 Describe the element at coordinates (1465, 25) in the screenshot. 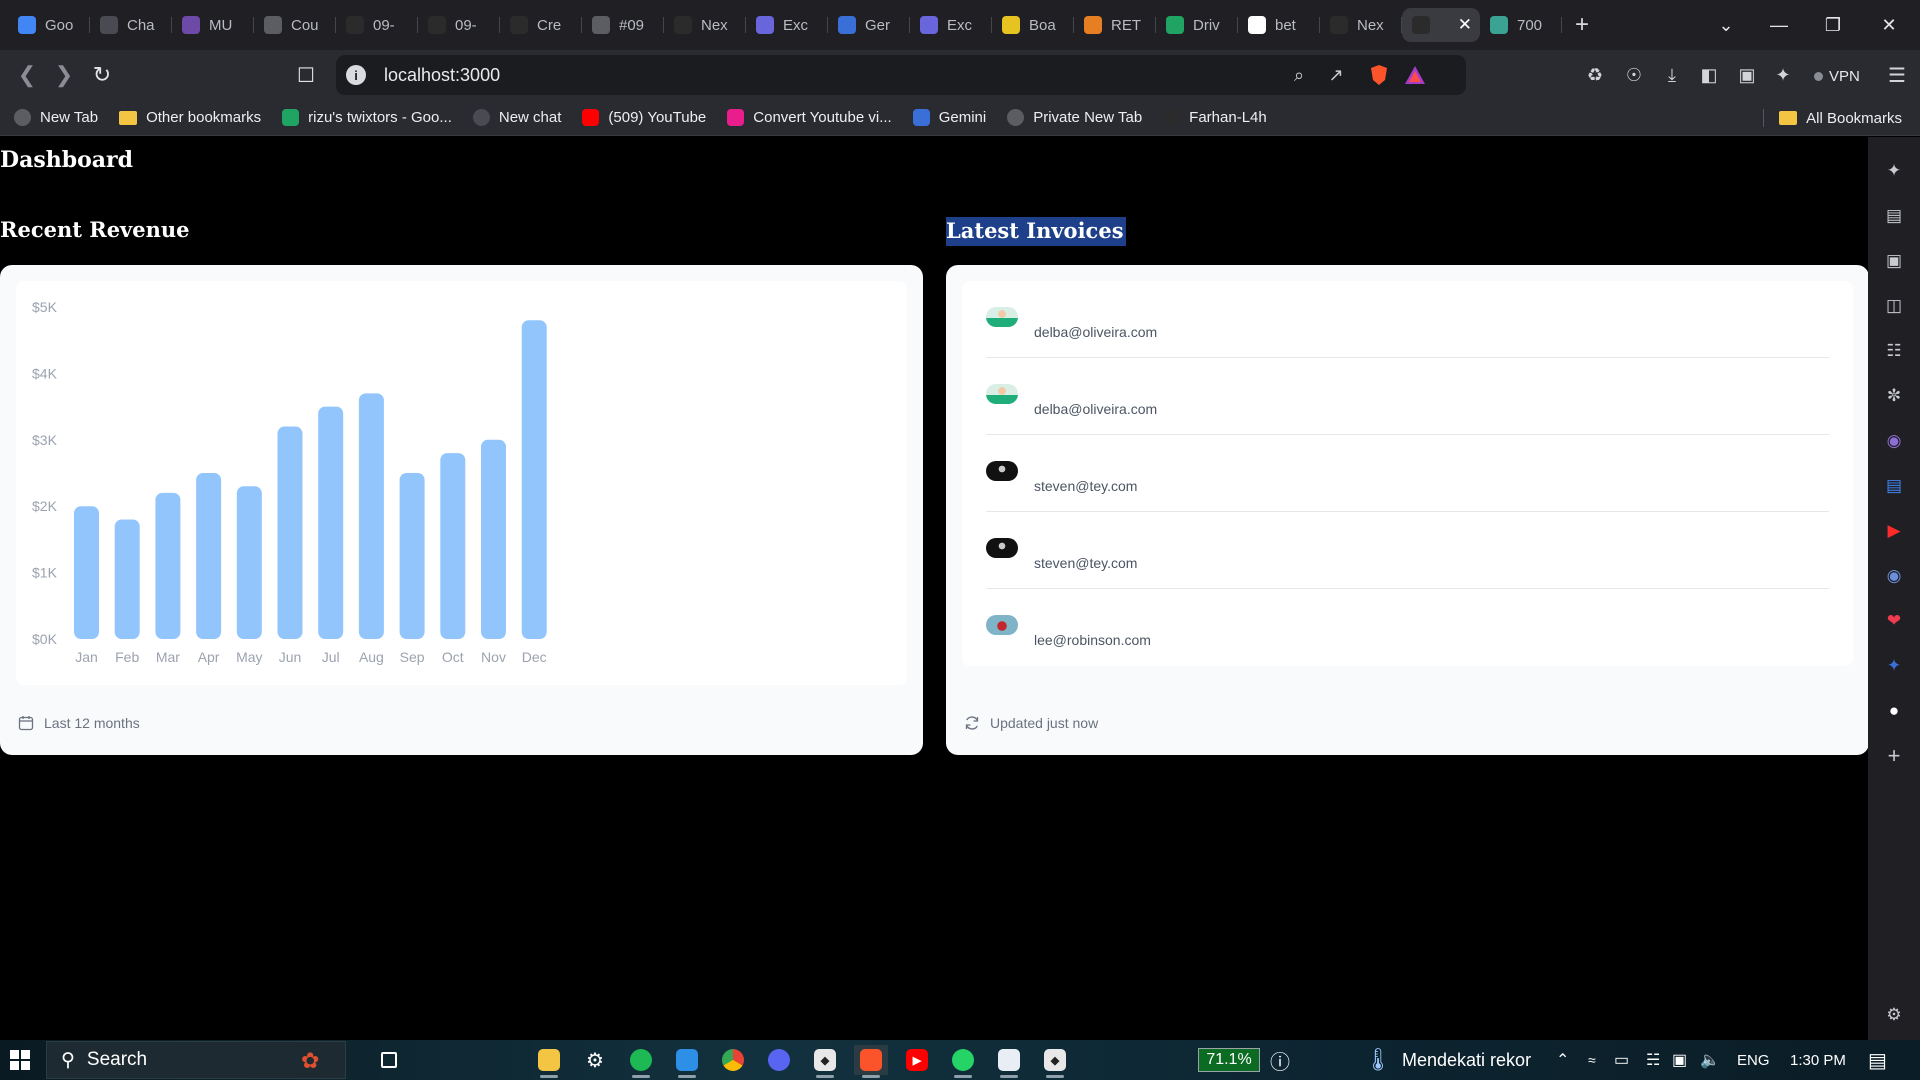

I see `tab-close-icon: ✕` at that location.